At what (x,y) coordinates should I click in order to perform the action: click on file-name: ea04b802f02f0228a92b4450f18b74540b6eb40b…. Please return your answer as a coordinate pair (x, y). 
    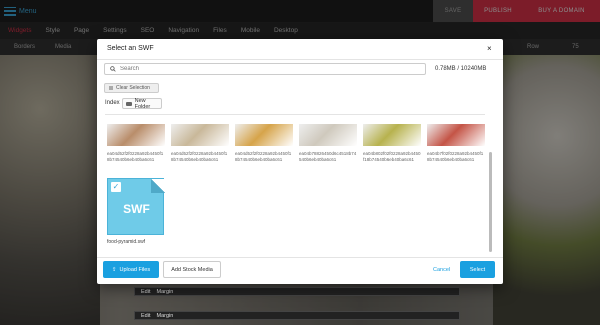
    Looking at the image, I should click on (392, 156).